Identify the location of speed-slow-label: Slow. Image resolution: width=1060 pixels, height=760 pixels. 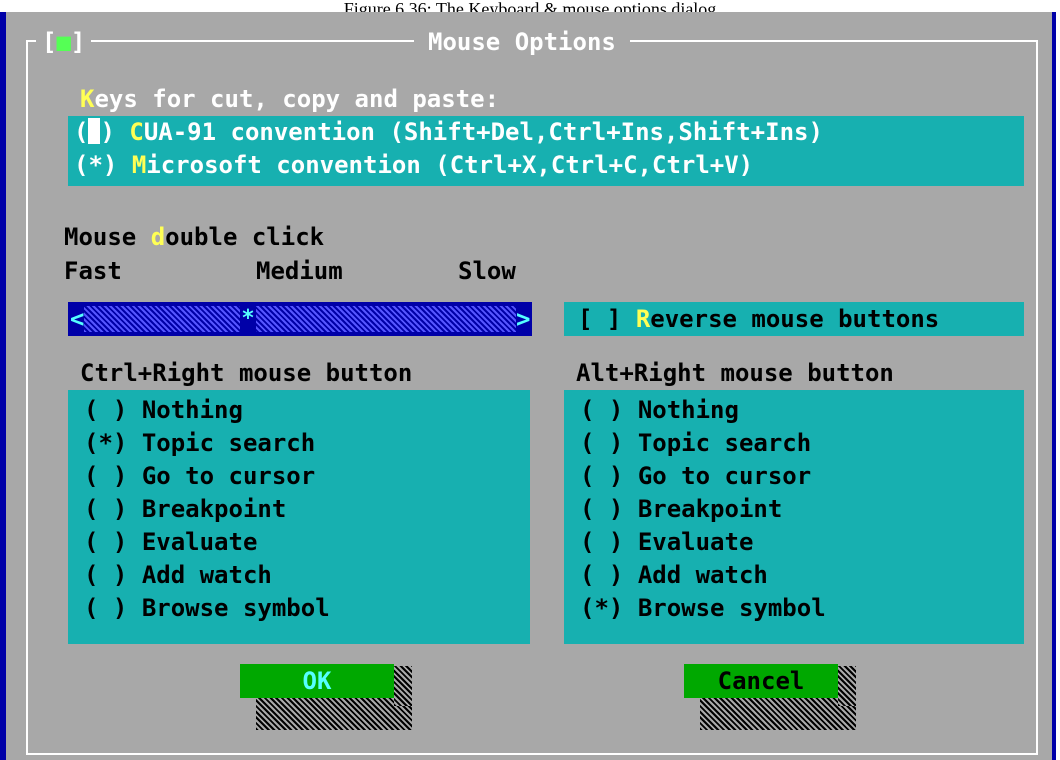
(487, 271).